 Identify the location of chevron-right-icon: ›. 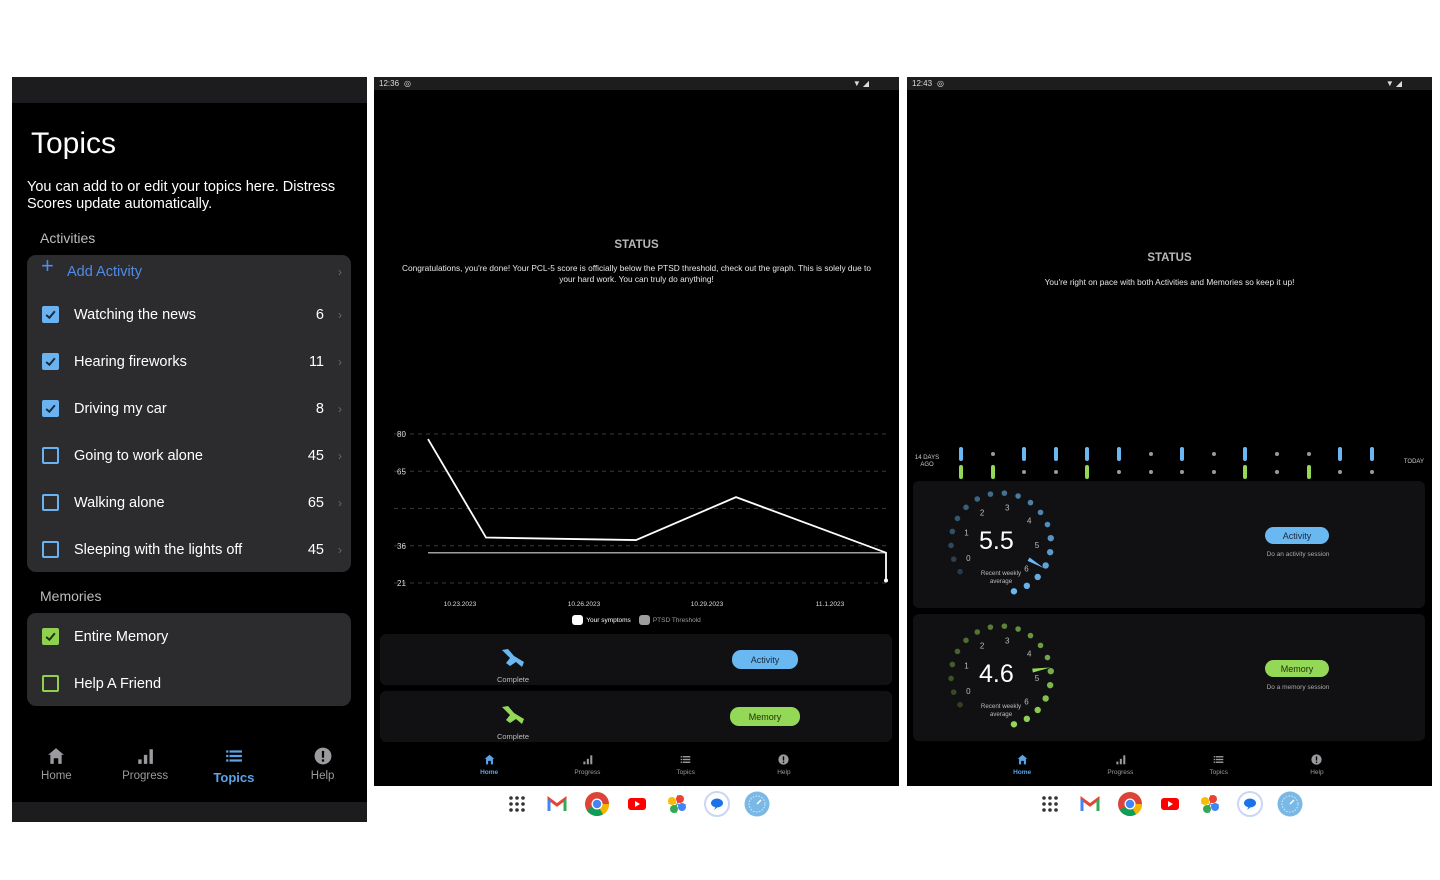
(340, 549).